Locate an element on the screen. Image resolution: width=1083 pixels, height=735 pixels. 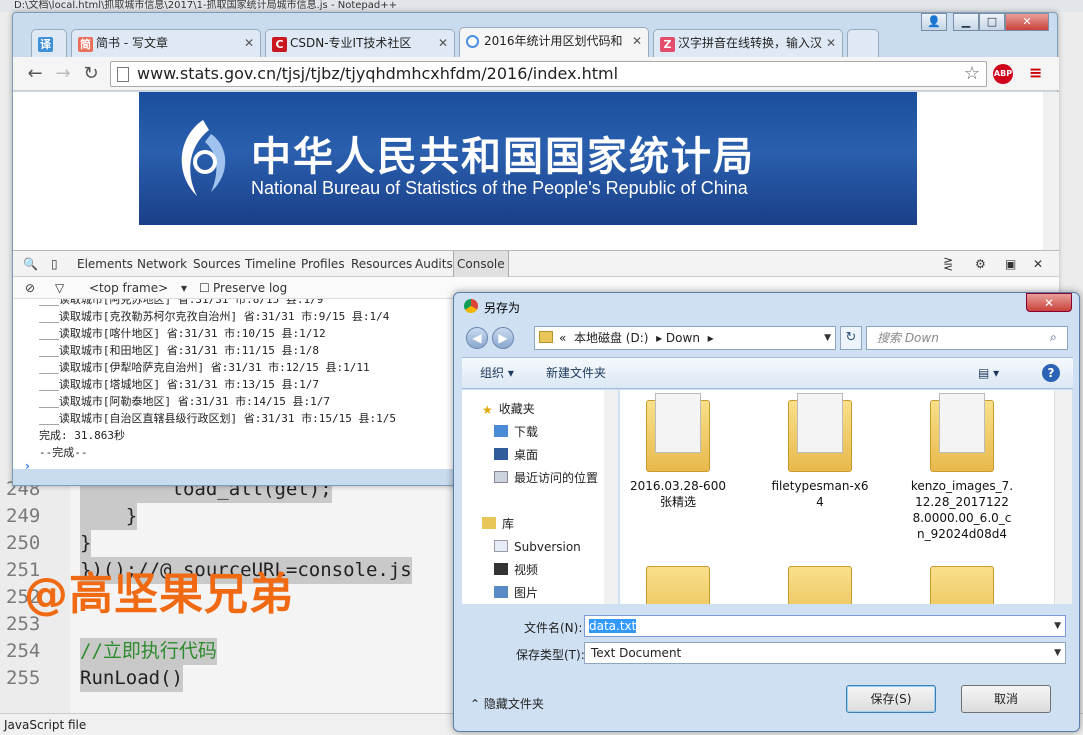
close-devtools-icon: ✕ is located at coordinates (1038, 264).